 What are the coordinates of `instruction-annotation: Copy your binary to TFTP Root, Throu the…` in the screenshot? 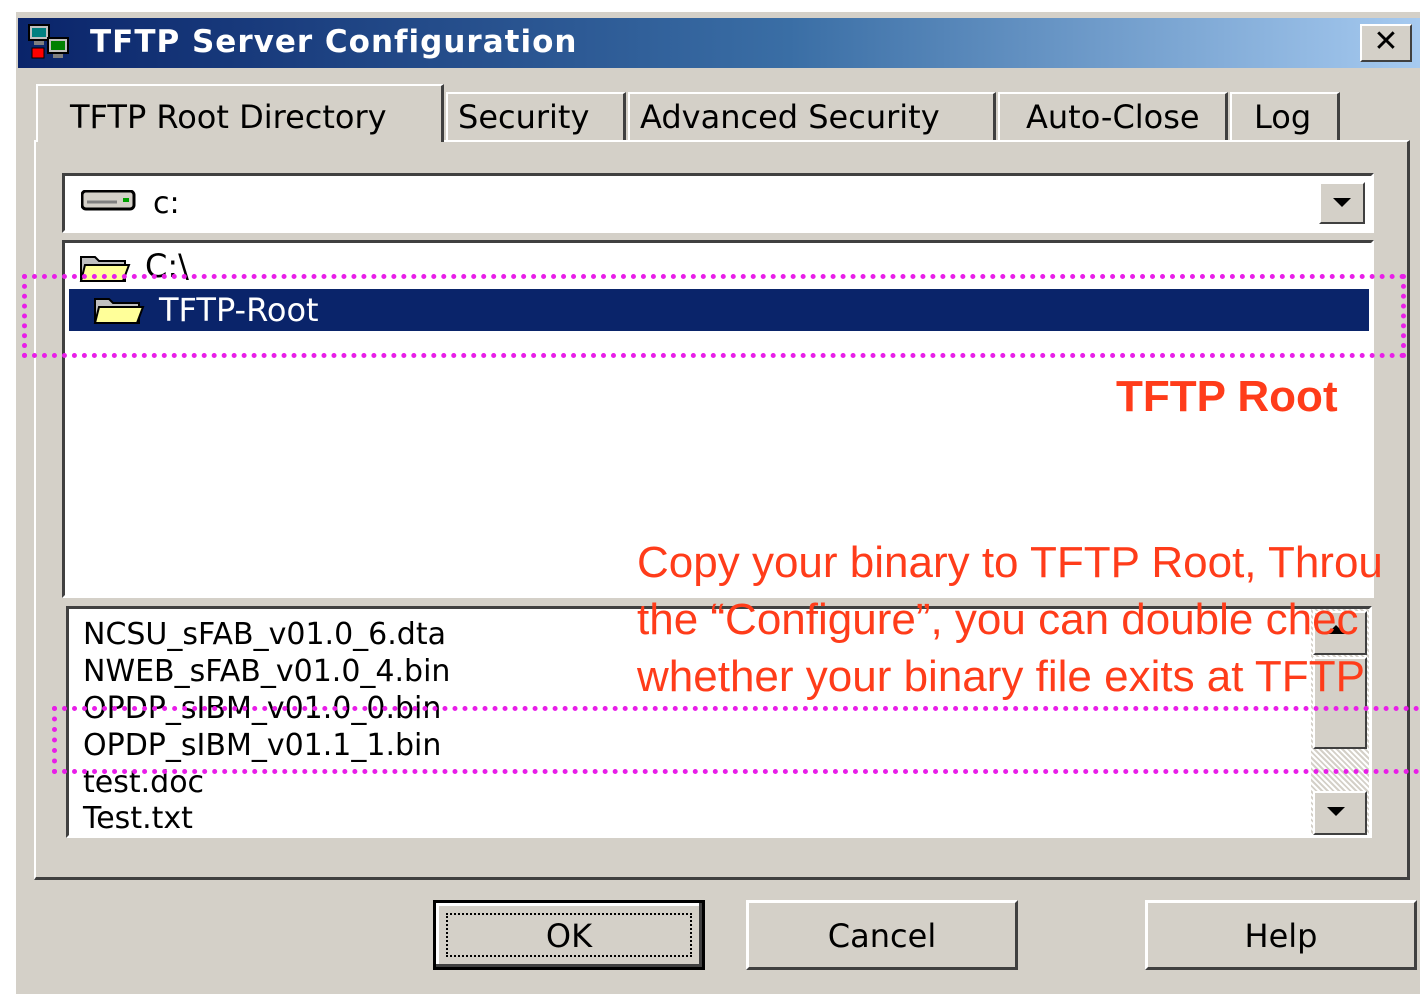 It's located at (1028, 619).